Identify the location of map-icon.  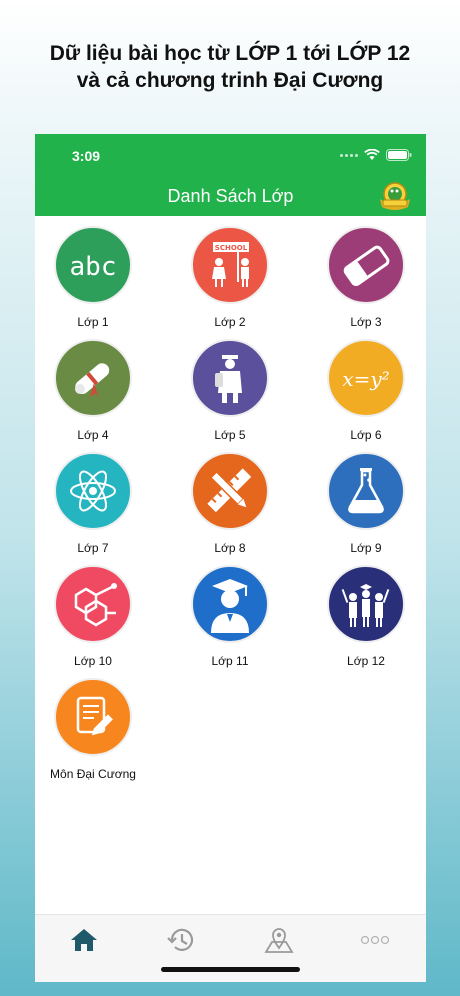
(279, 940).